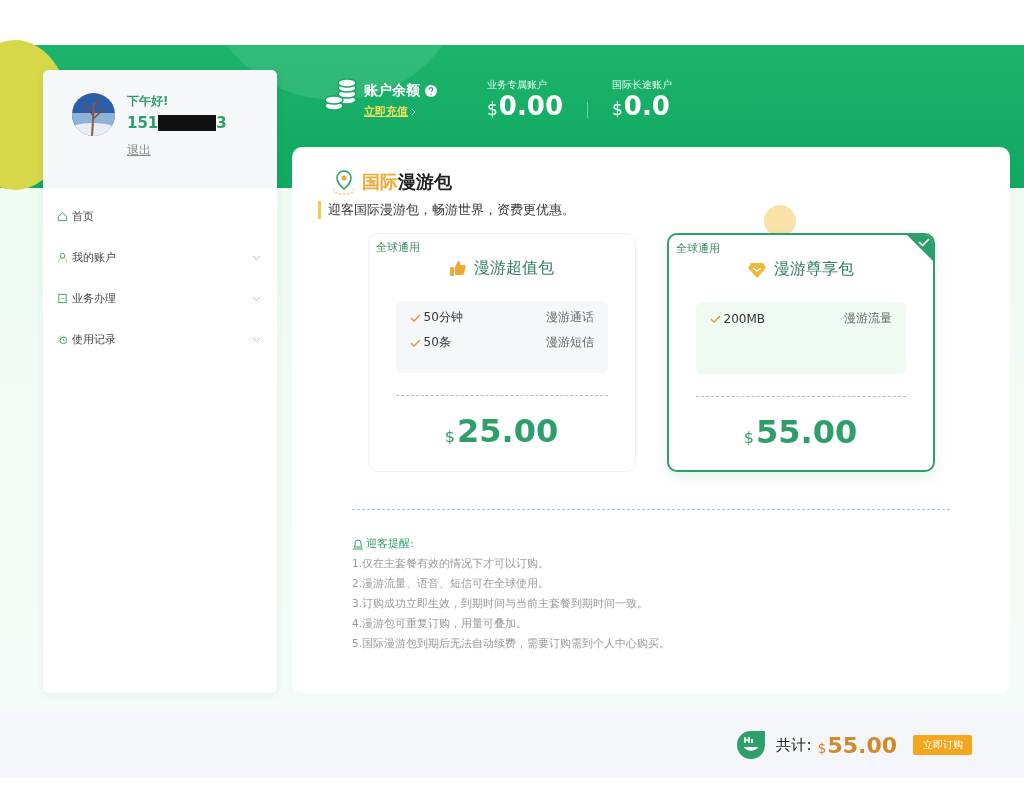 This screenshot has width=1024, height=798. Describe the element at coordinates (62, 339) in the screenshot. I see `clock-icon` at that location.